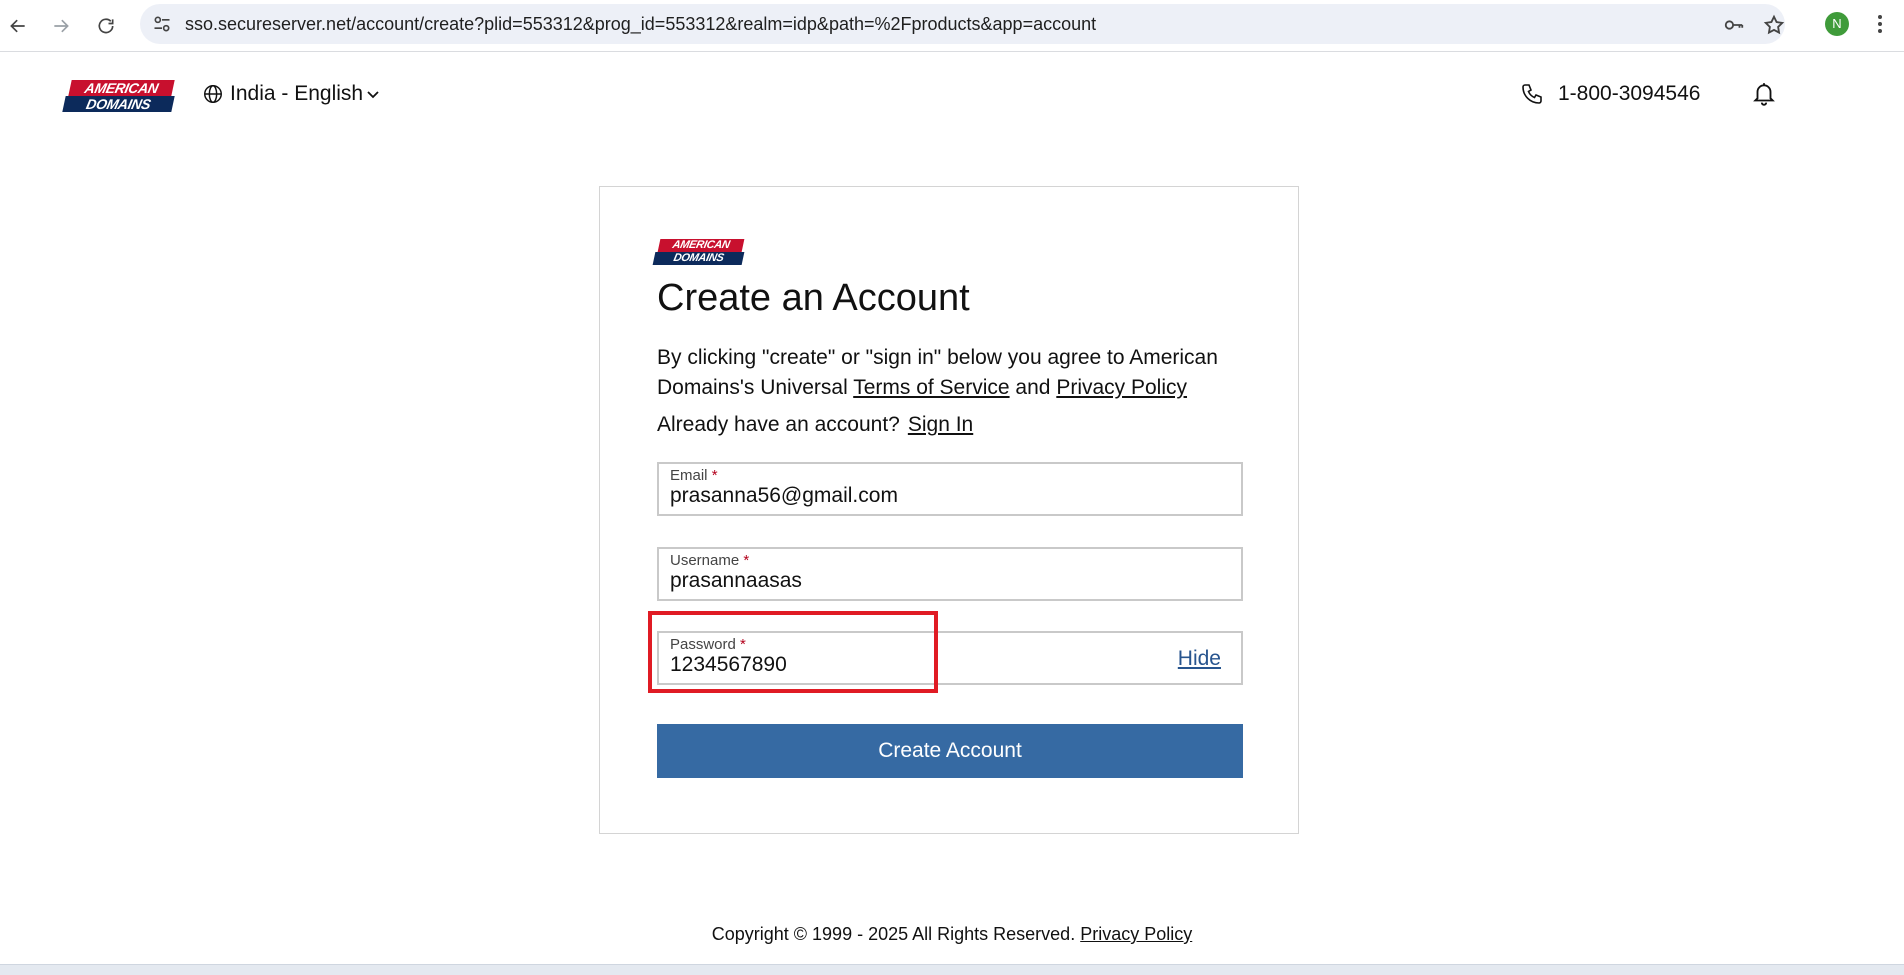  Describe the element at coordinates (1880, 24) in the screenshot. I see `browser-menu-icon` at that location.